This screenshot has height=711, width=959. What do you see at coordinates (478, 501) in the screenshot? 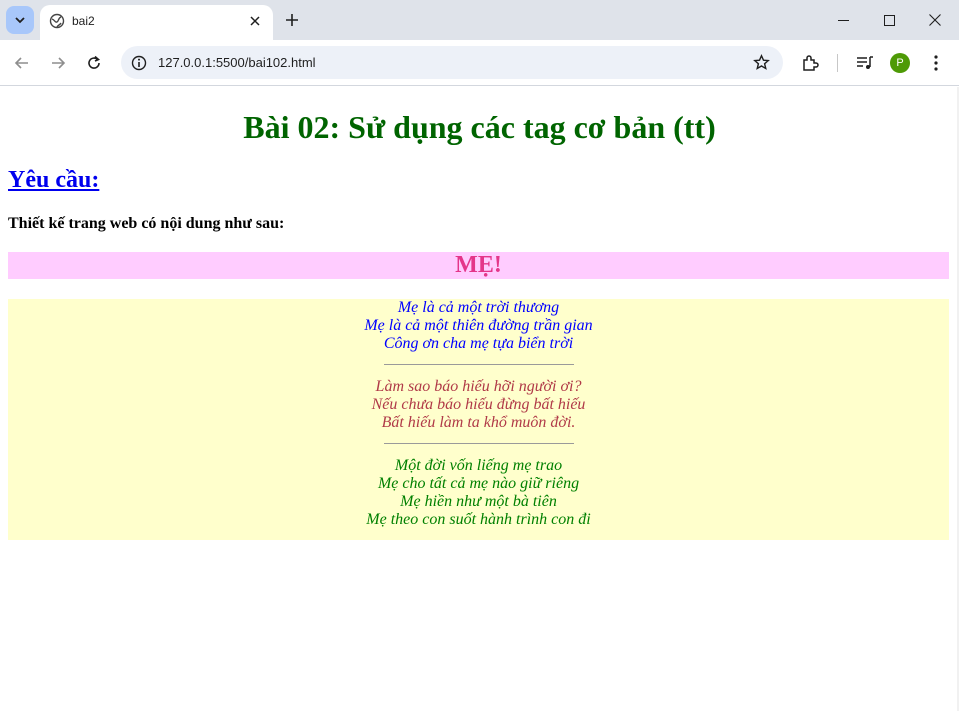
I see `poem-line: Mẹ hiền như một bà tiên` at bounding box center [478, 501].